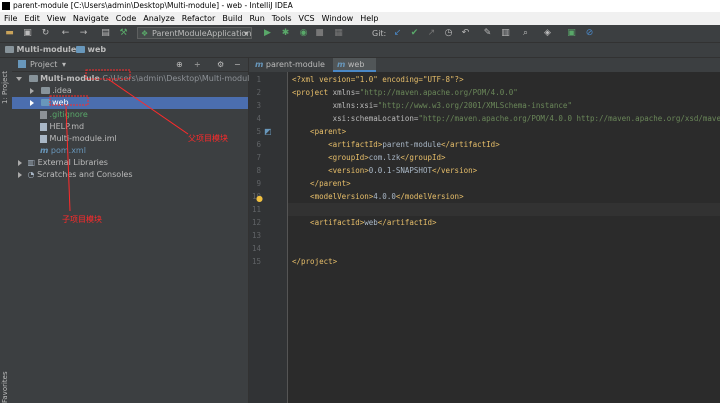  Describe the element at coordinates (319, 131) in the screenshot. I see `code-line: <parent>` at that location.